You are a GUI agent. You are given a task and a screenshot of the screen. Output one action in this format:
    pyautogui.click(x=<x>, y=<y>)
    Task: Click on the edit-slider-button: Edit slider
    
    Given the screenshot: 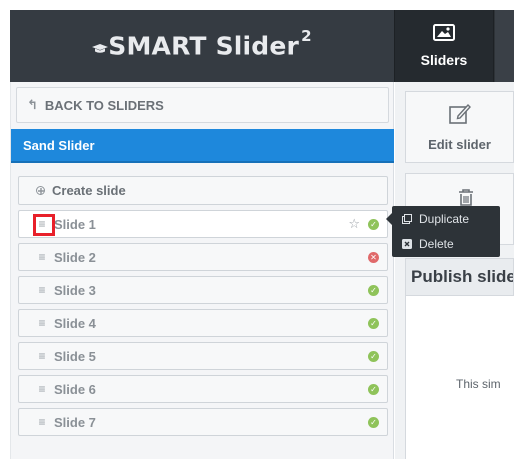 What is the action you would take?
    pyautogui.click(x=459, y=127)
    